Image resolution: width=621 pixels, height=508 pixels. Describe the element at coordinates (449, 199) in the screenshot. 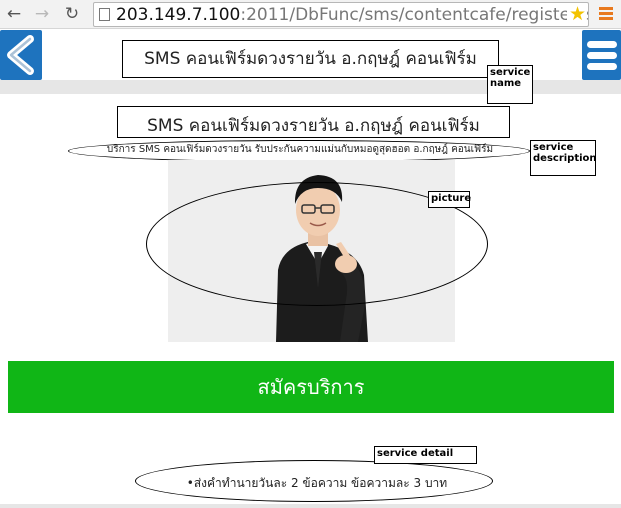

I see `annotation-picture: picture` at that location.